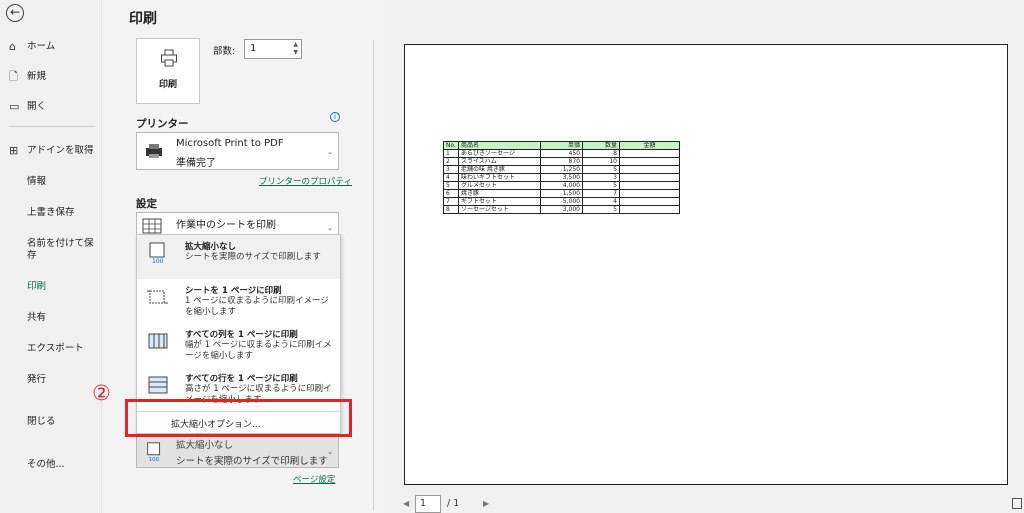  What do you see at coordinates (499, 193) in the screenshot?
I see `cell: 焼き豚` at bounding box center [499, 193].